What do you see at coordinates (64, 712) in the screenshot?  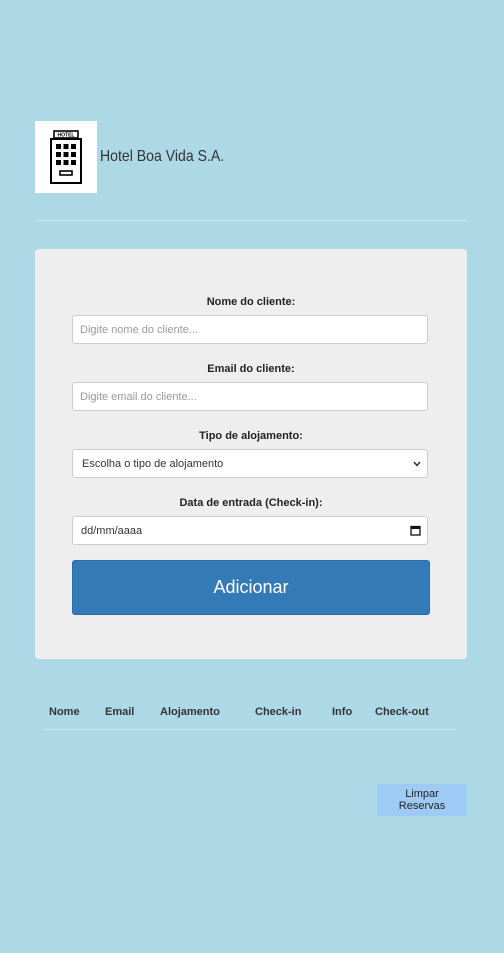 I see `column-header-name: Nome` at bounding box center [64, 712].